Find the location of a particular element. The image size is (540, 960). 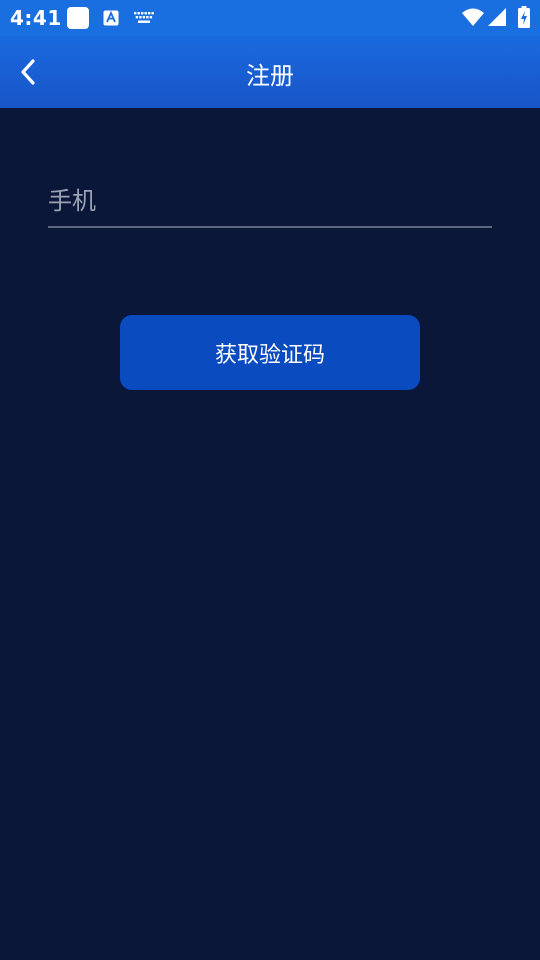

status-bar: 4:41 is located at coordinates (270, 18).